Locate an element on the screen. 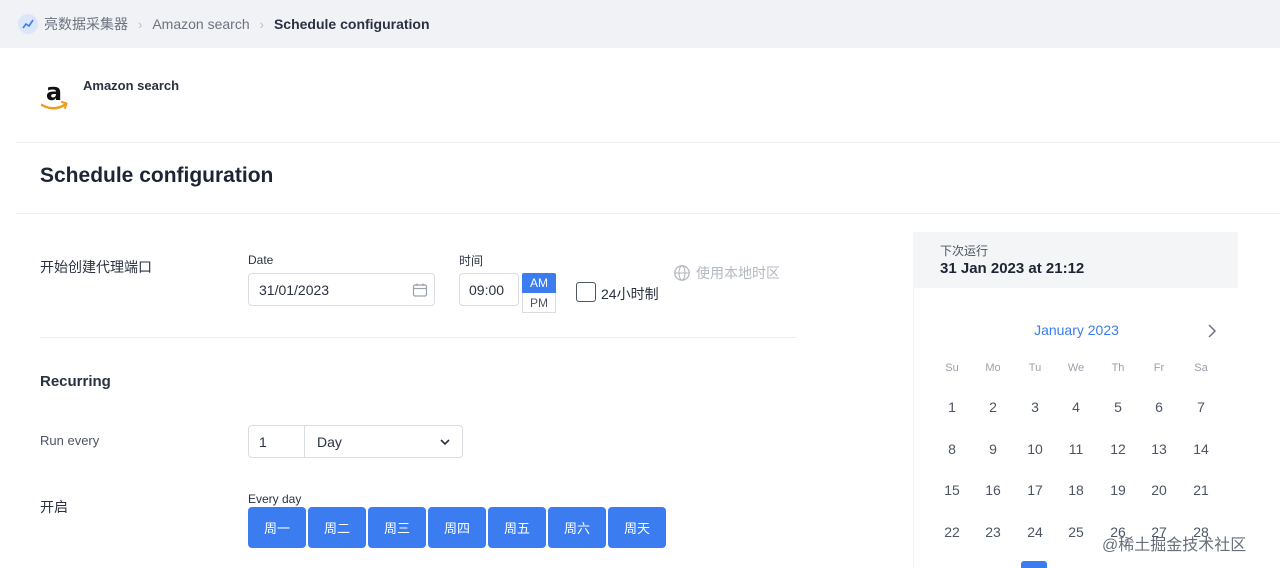 The height and width of the screenshot is (568, 1280). scraper-name: Amazon search is located at coordinates (131, 85).